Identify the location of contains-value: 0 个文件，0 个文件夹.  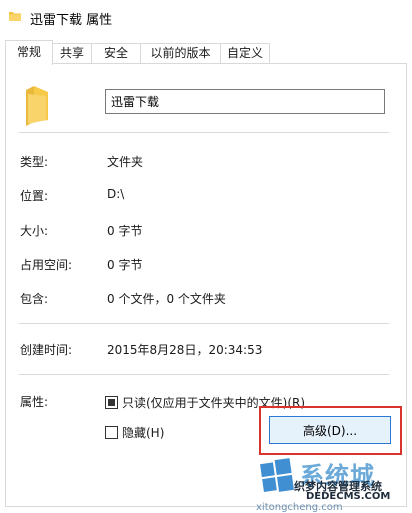
(166, 299).